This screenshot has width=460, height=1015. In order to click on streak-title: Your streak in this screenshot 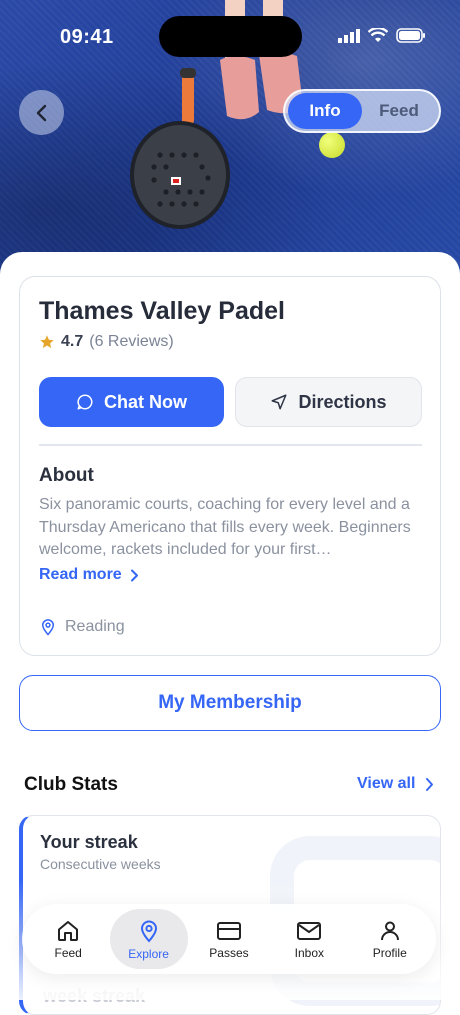, I will do `click(89, 842)`.